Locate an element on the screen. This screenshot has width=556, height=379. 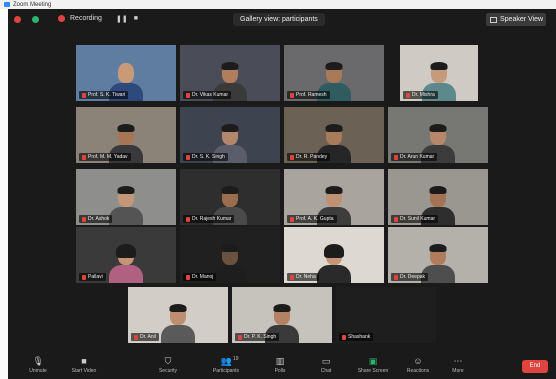
participant-tile: Pallavi is located at coordinates (126, 255).